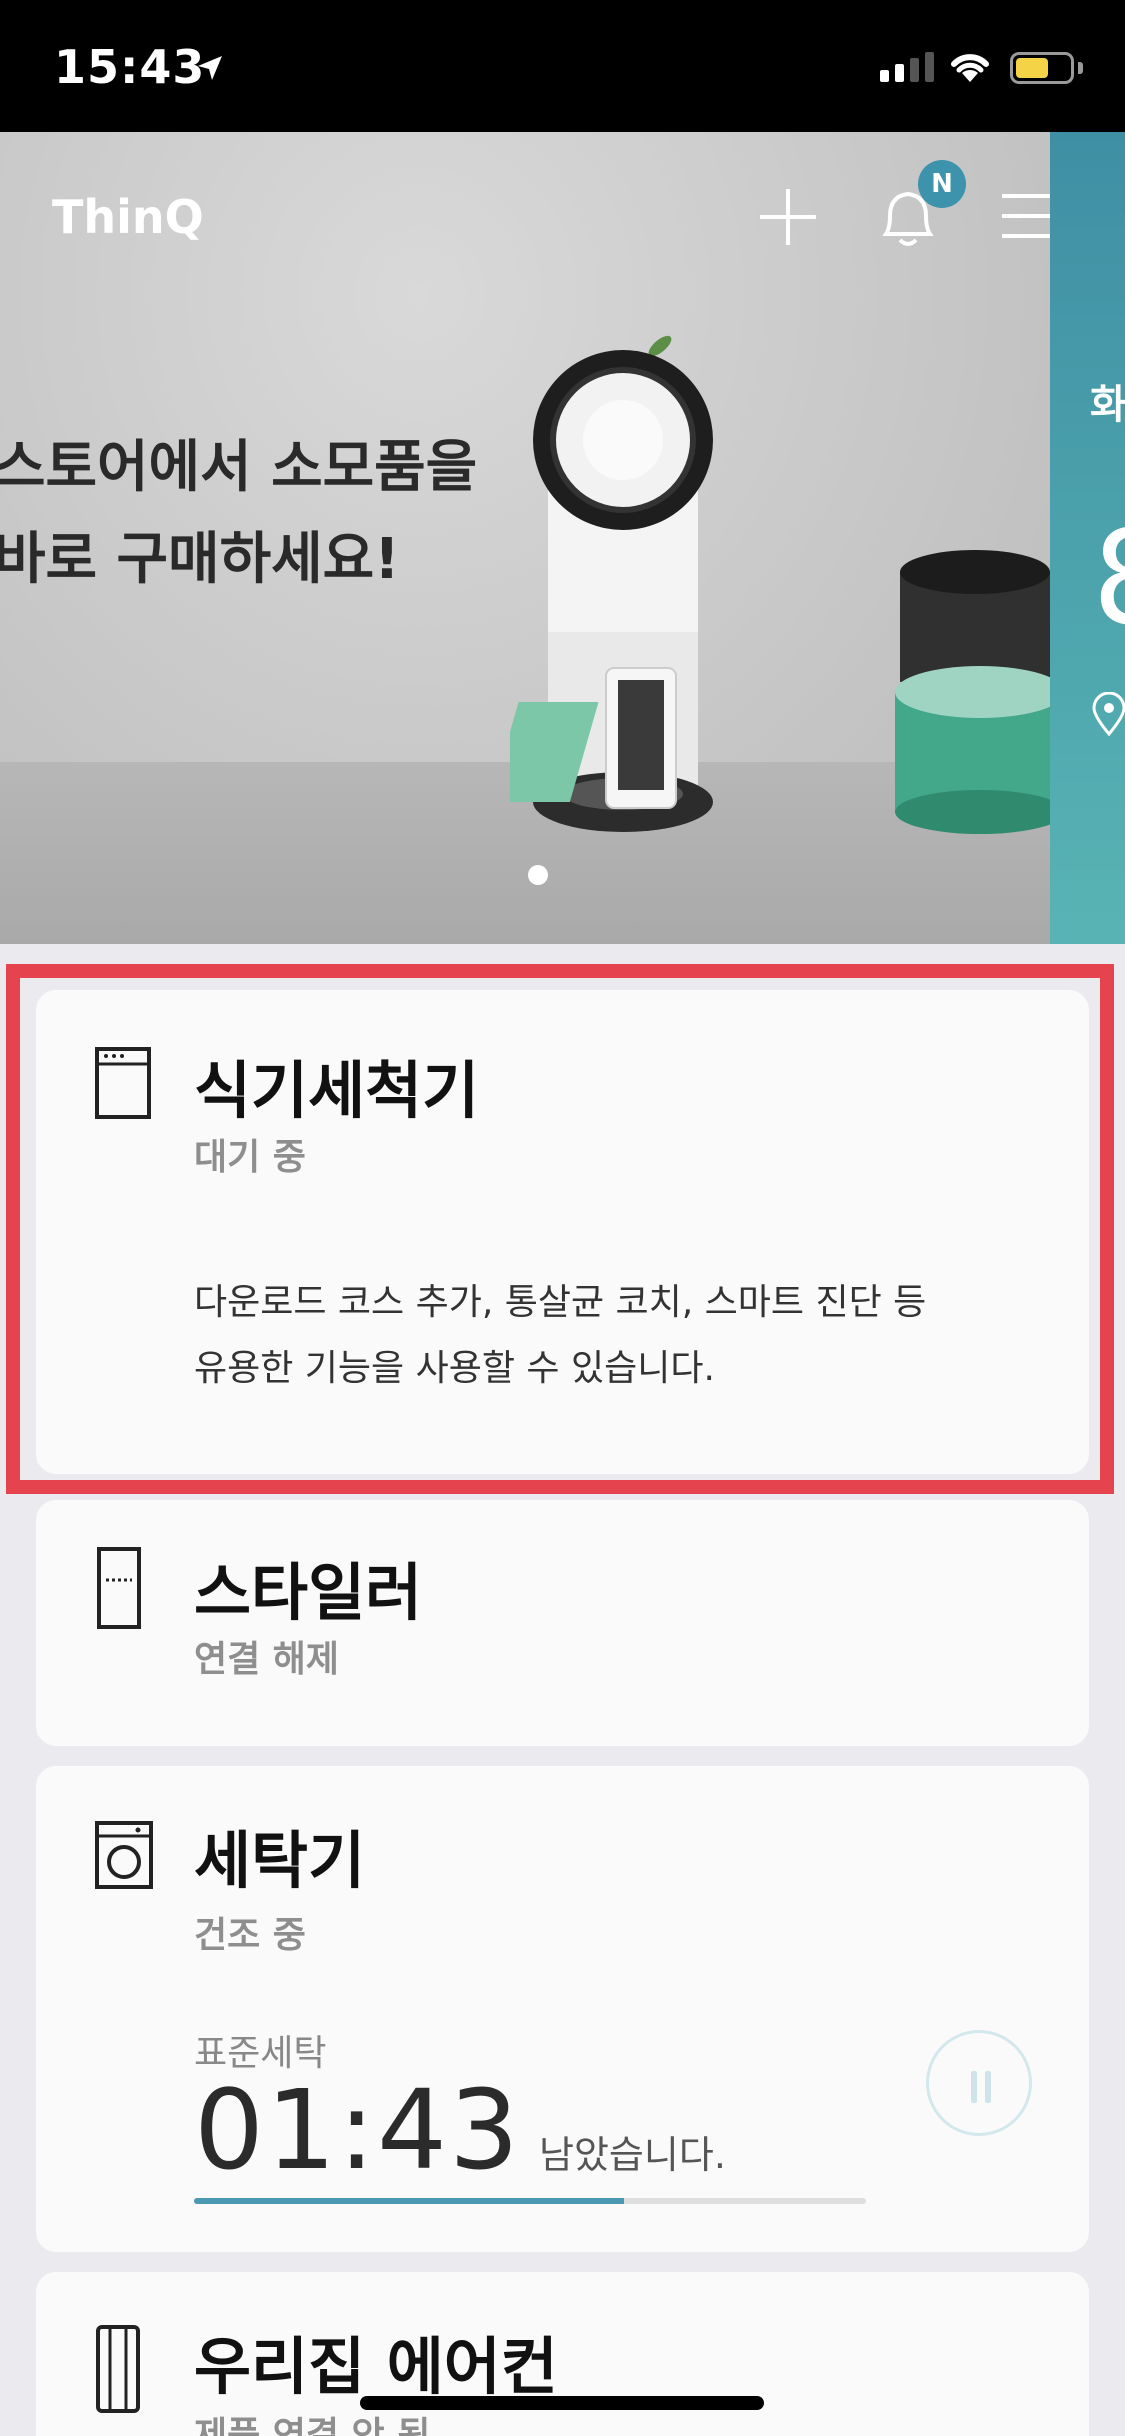  What do you see at coordinates (1025, 216) in the screenshot?
I see `menu-icon` at bounding box center [1025, 216].